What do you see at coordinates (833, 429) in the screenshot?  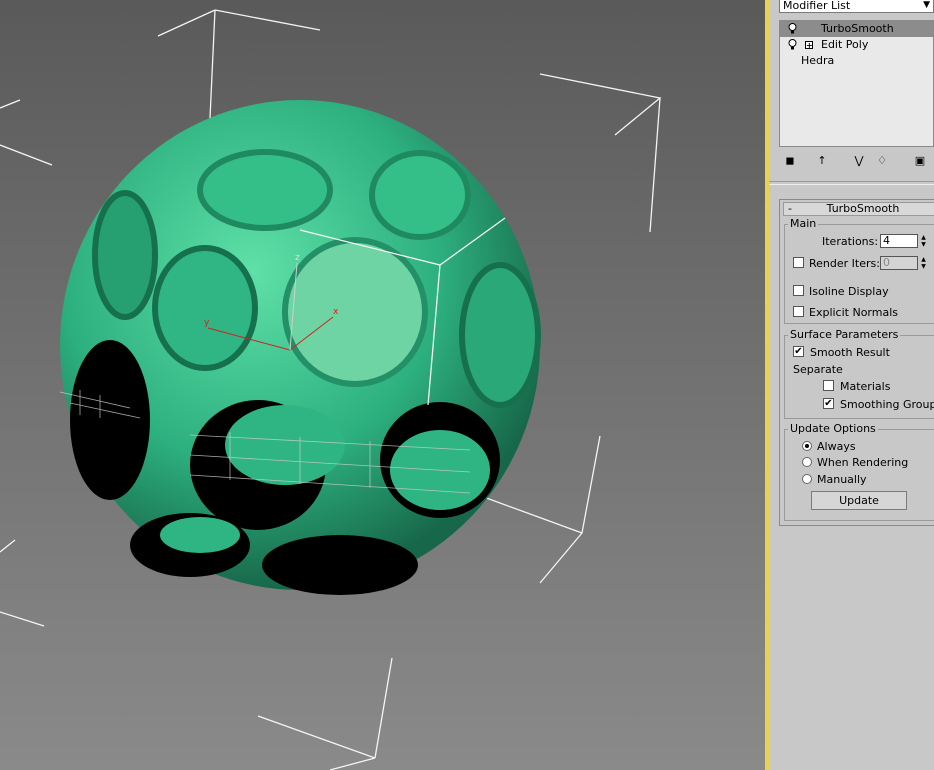 I see `update-options-label: Update Options` at bounding box center [833, 429].